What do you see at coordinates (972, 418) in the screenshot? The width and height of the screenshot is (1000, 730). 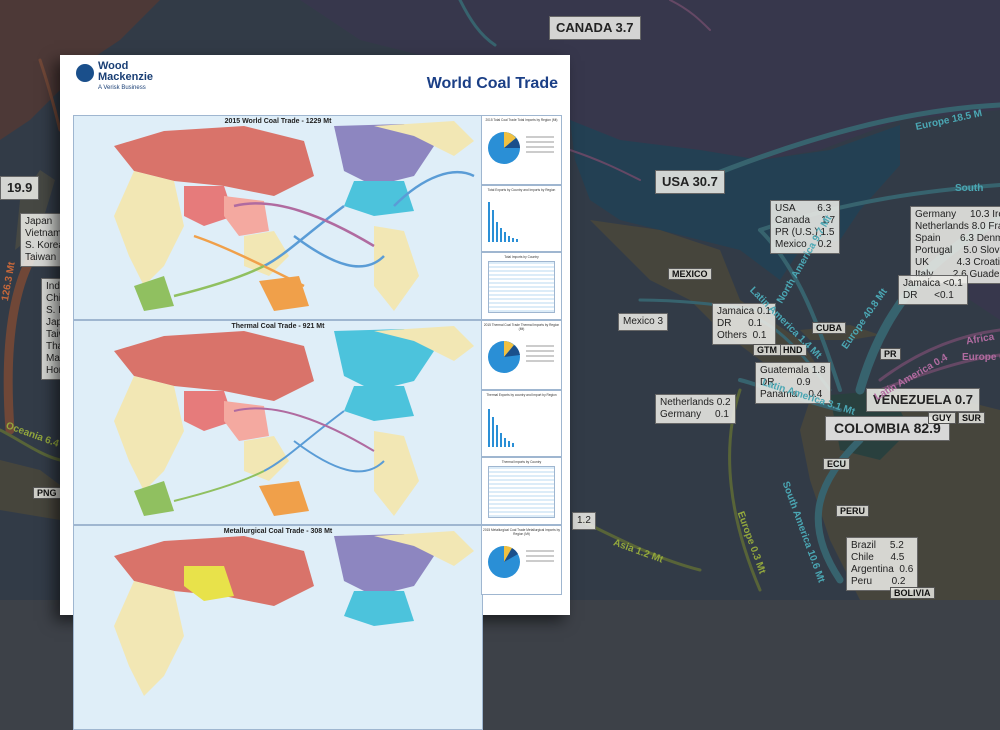 I see `country-tag-sur: SUR` at bounding box center [972, 418].